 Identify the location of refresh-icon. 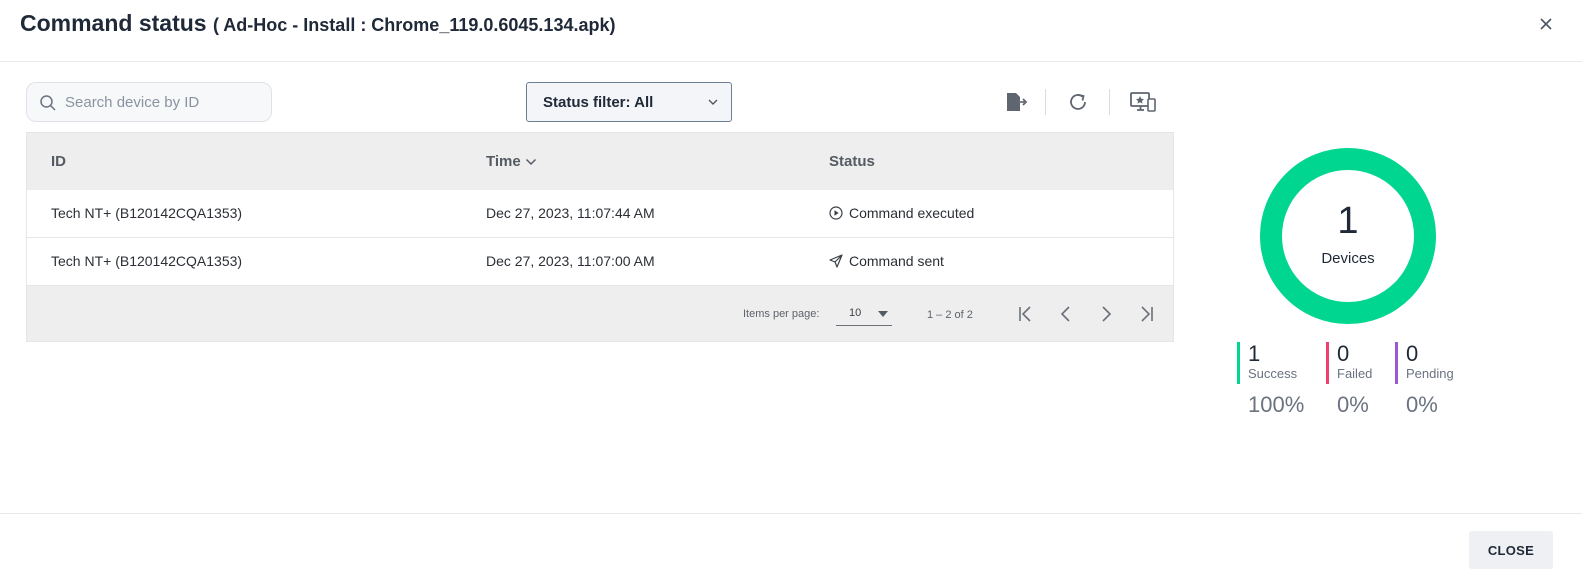
(1079, 102).